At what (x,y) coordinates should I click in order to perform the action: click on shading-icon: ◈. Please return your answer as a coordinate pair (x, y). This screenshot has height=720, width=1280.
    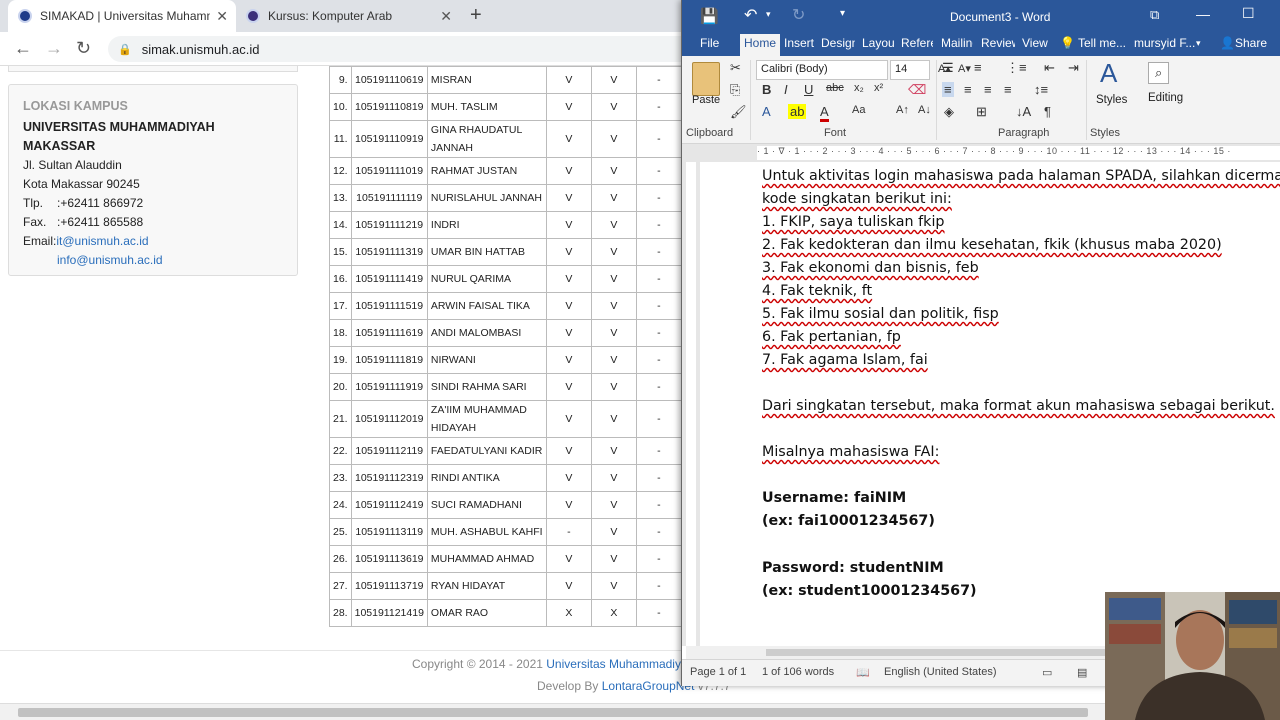
    Looking at the image, I should click on (949, 112).